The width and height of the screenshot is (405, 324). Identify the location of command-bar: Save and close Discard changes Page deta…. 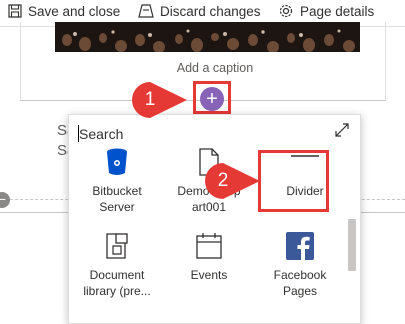
(202, 11).